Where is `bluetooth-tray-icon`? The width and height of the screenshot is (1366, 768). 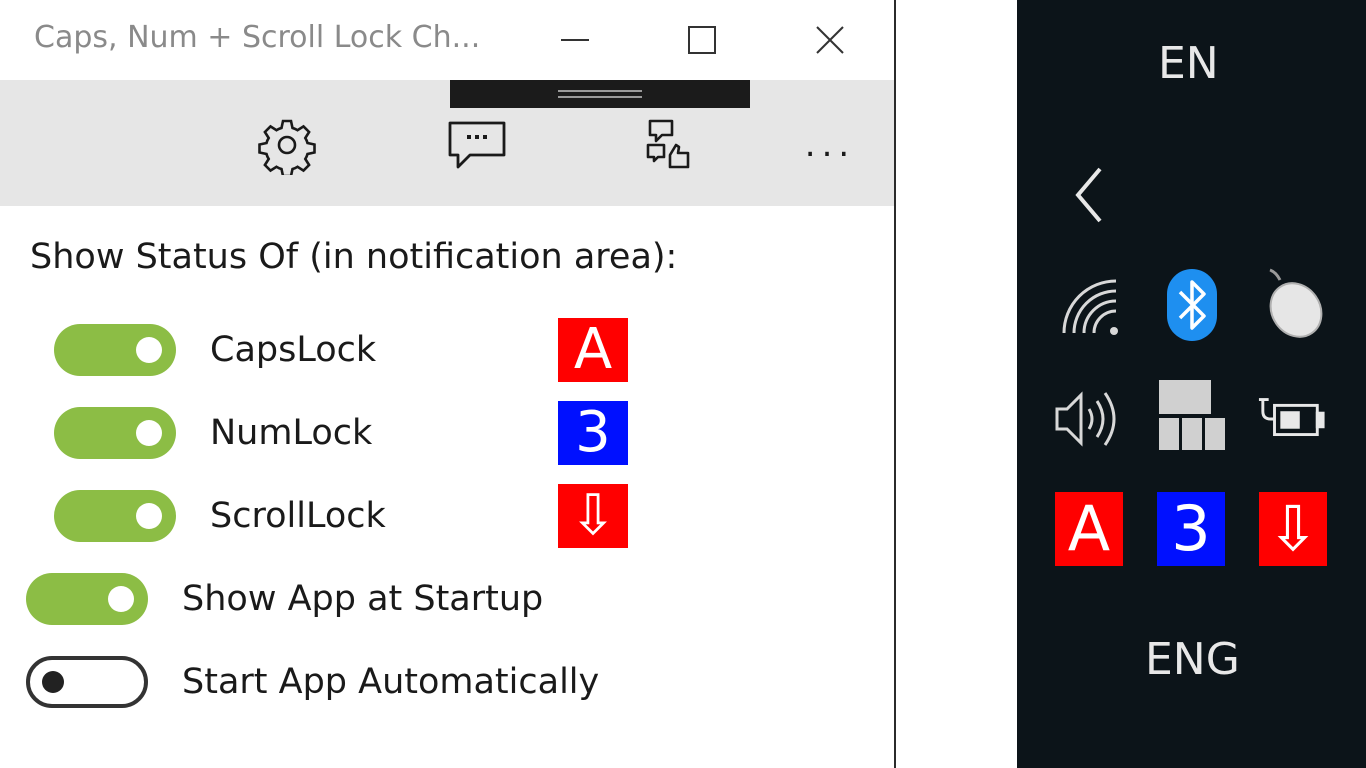
bluetooth-tray-icon is located at coordinates (1192, 305).